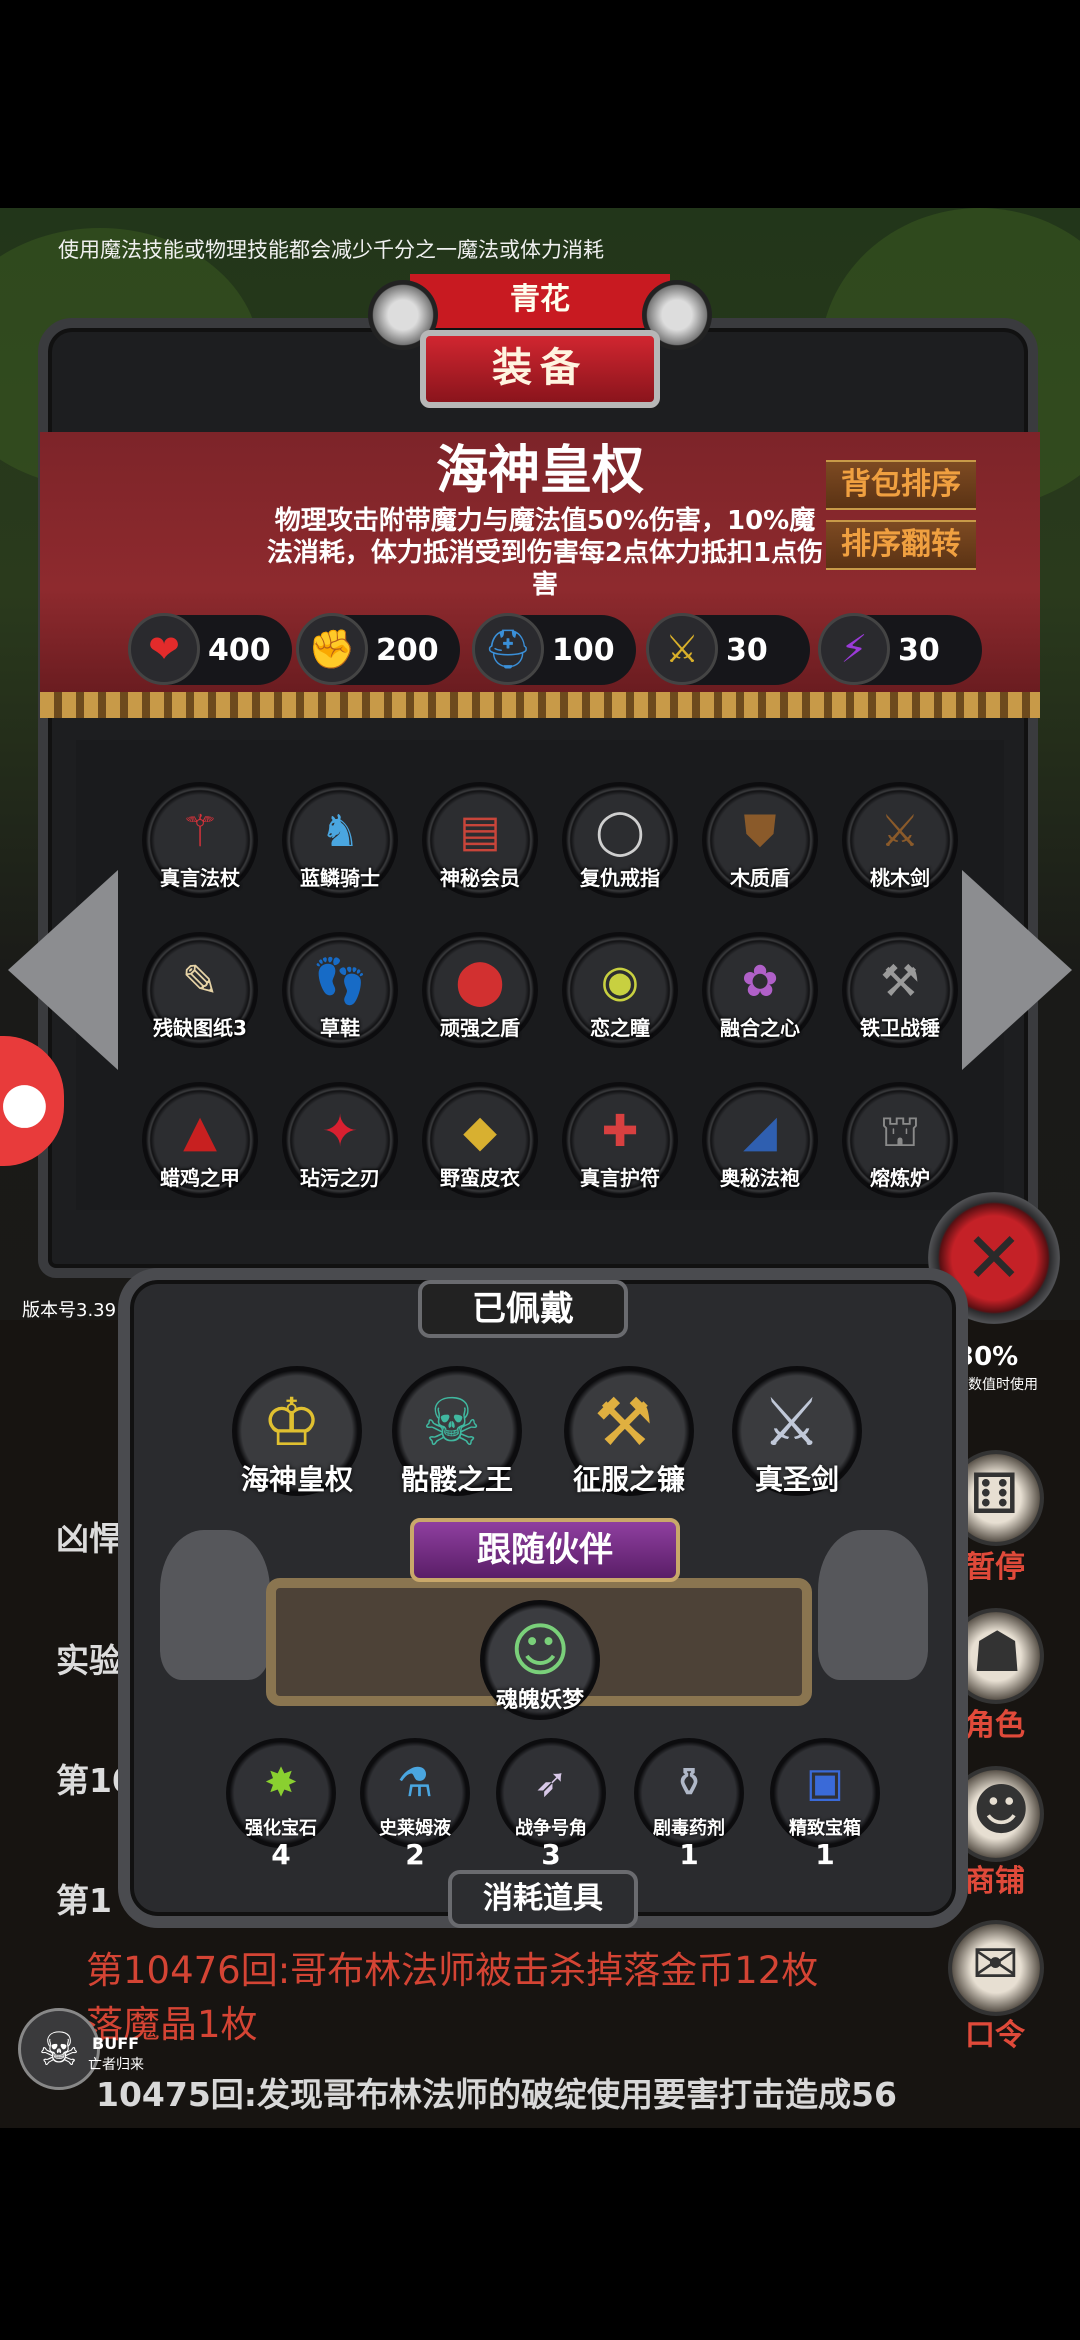 This screenshot has height=2340, width=1080. Describe the element at coordinates (340, 1028) in the screenshot. I see `item-label: 草鞋` at that location.